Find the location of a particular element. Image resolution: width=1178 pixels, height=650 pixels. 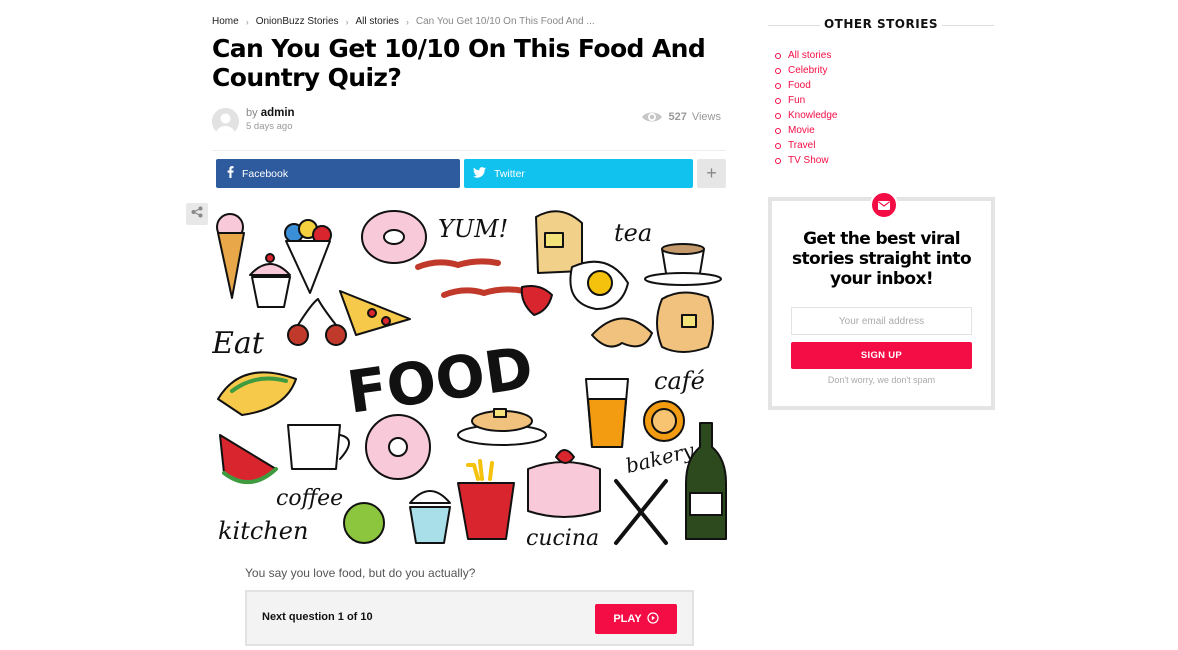

sidebar-item-celebrity: Celebrity is located at coordinates (806, 70).